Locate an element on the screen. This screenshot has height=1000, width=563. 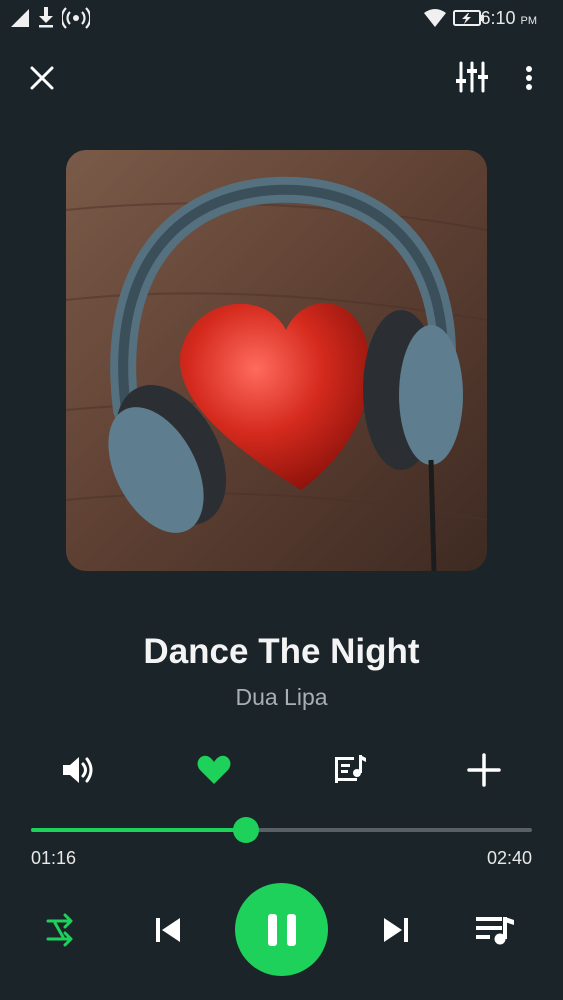
skip-previous-icon is located at coordinates (168, 930).